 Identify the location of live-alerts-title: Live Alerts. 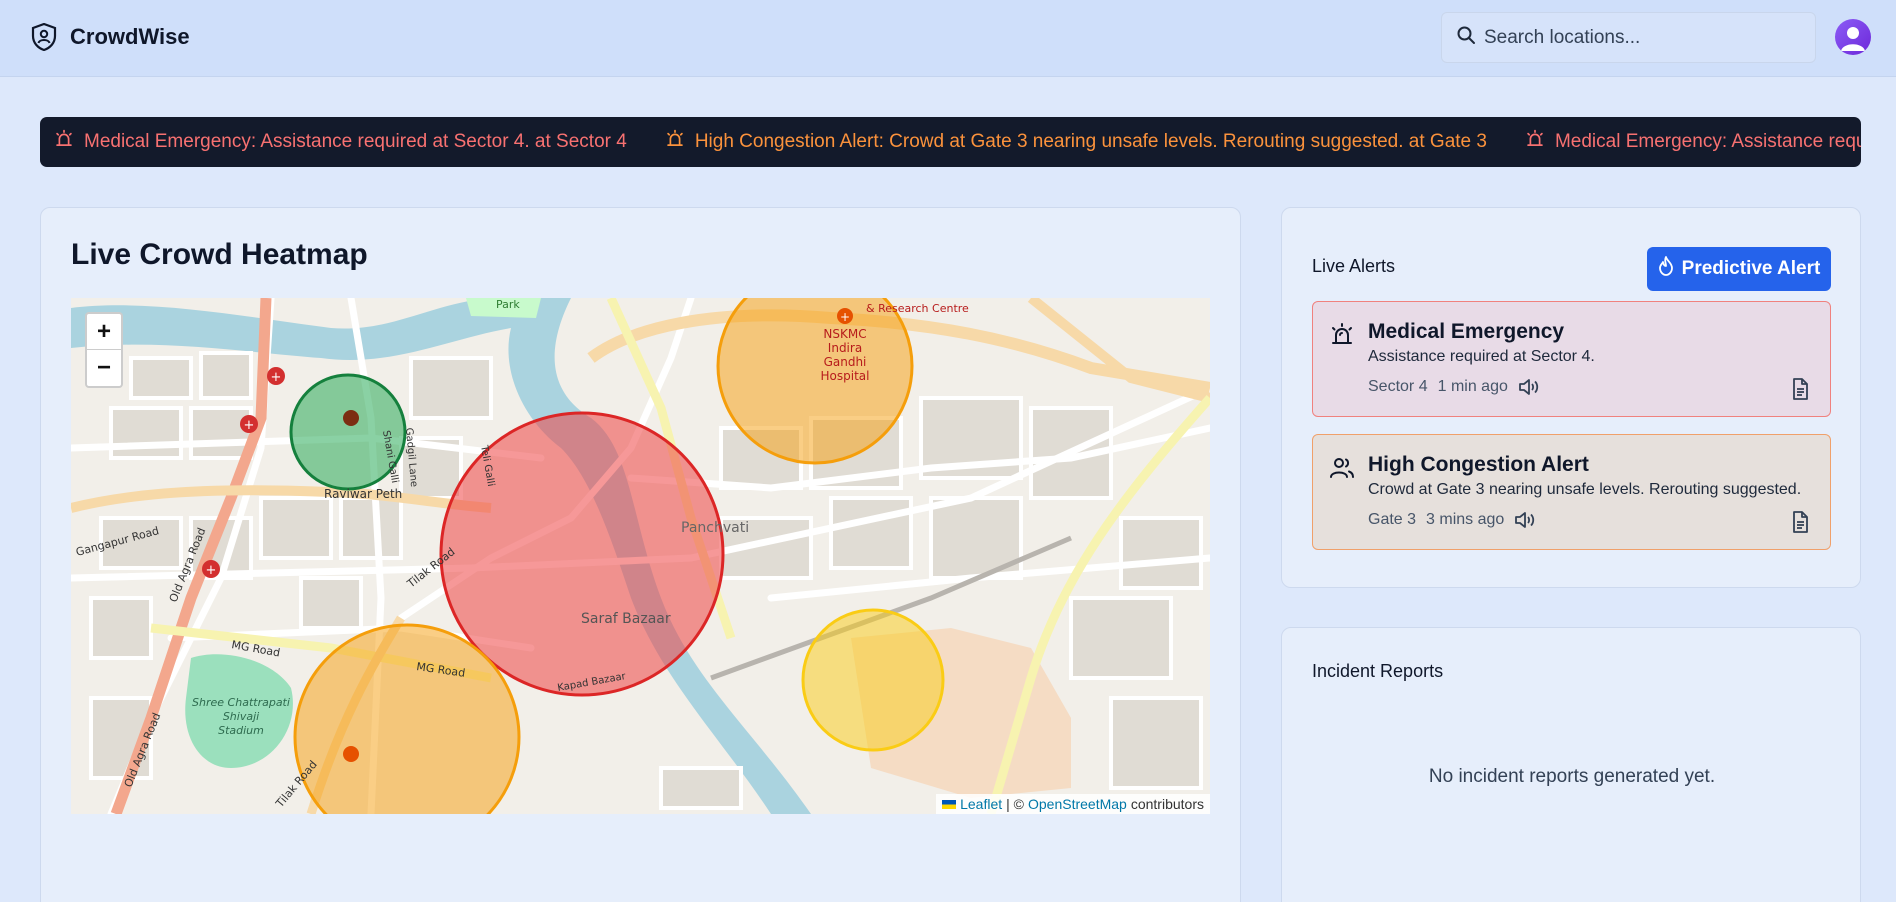
(1354, 266).